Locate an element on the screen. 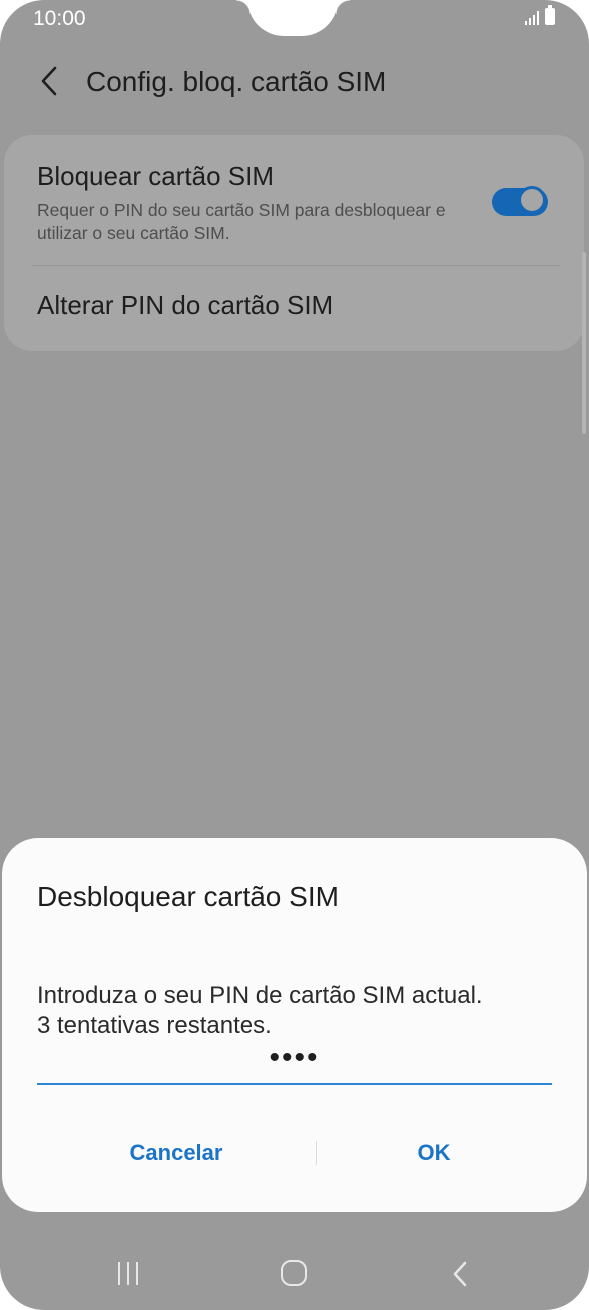 This screenshot has width=589, height=1310. app-header: Config. bloq. cartão SIM is located at coordinates (294, 81).